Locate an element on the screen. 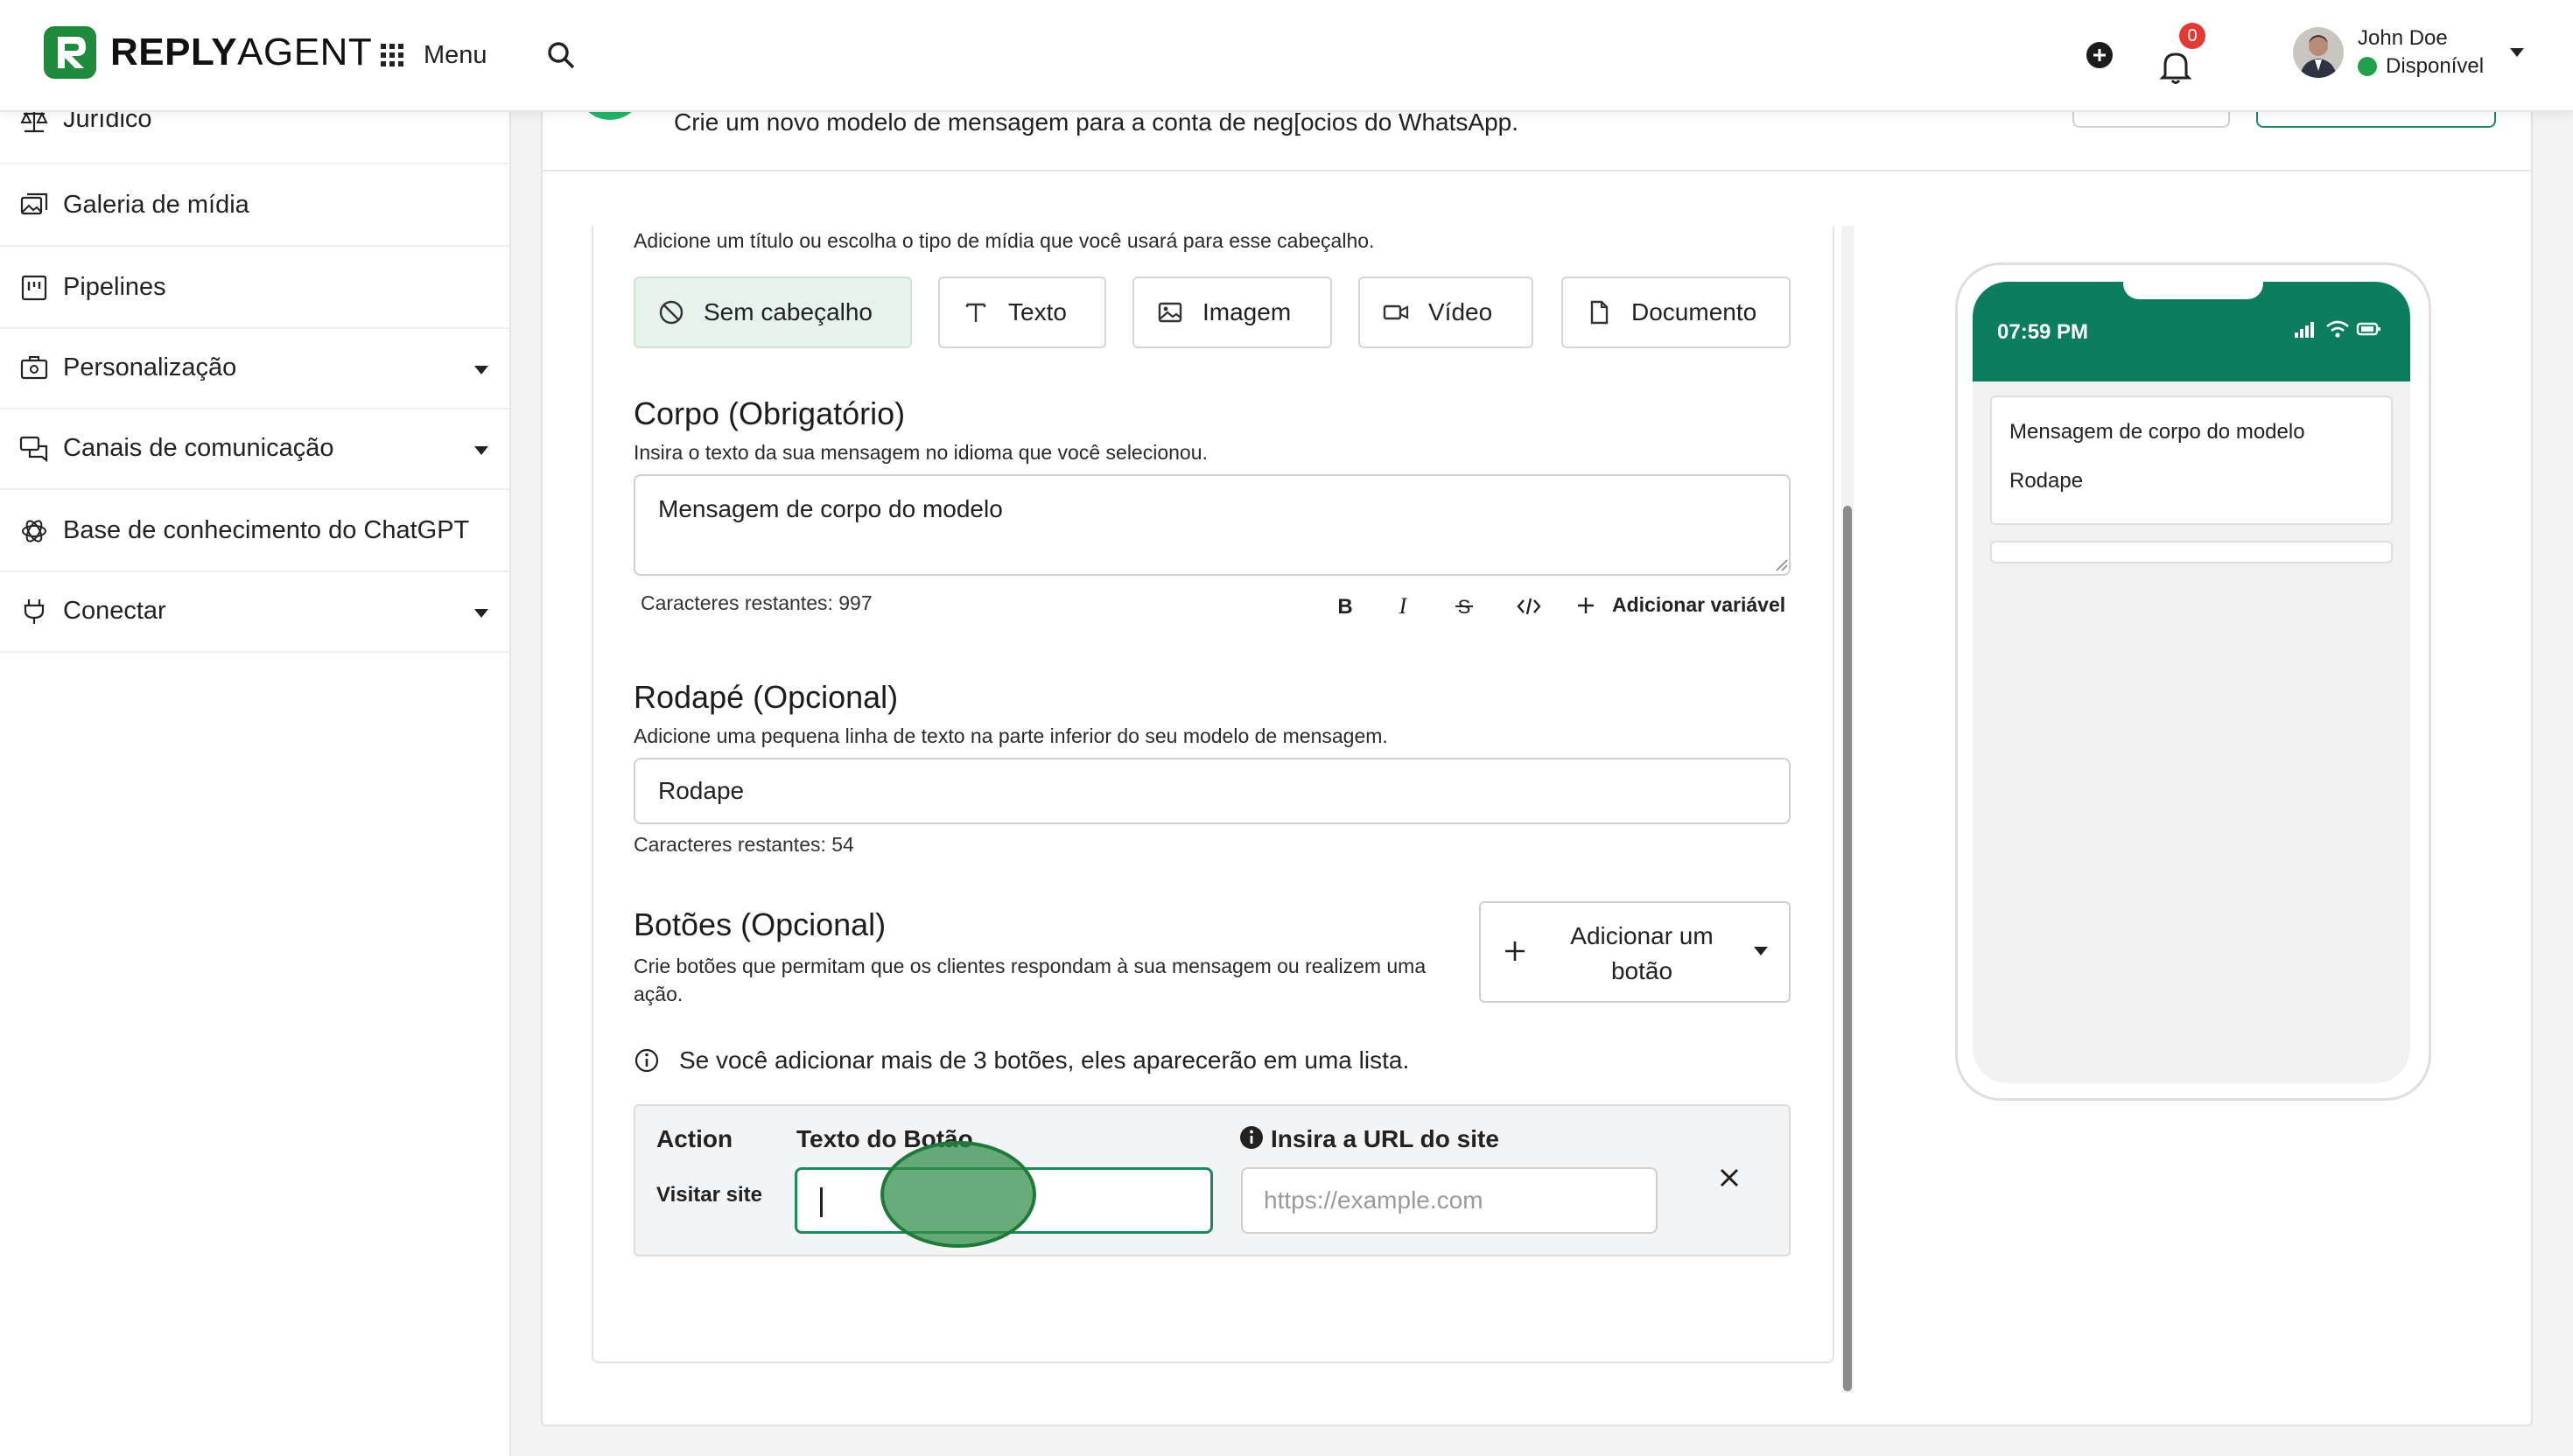 This screenshot has width=2573, height=1456. footer-input: Rodape is located at coordinates (1212, 791).